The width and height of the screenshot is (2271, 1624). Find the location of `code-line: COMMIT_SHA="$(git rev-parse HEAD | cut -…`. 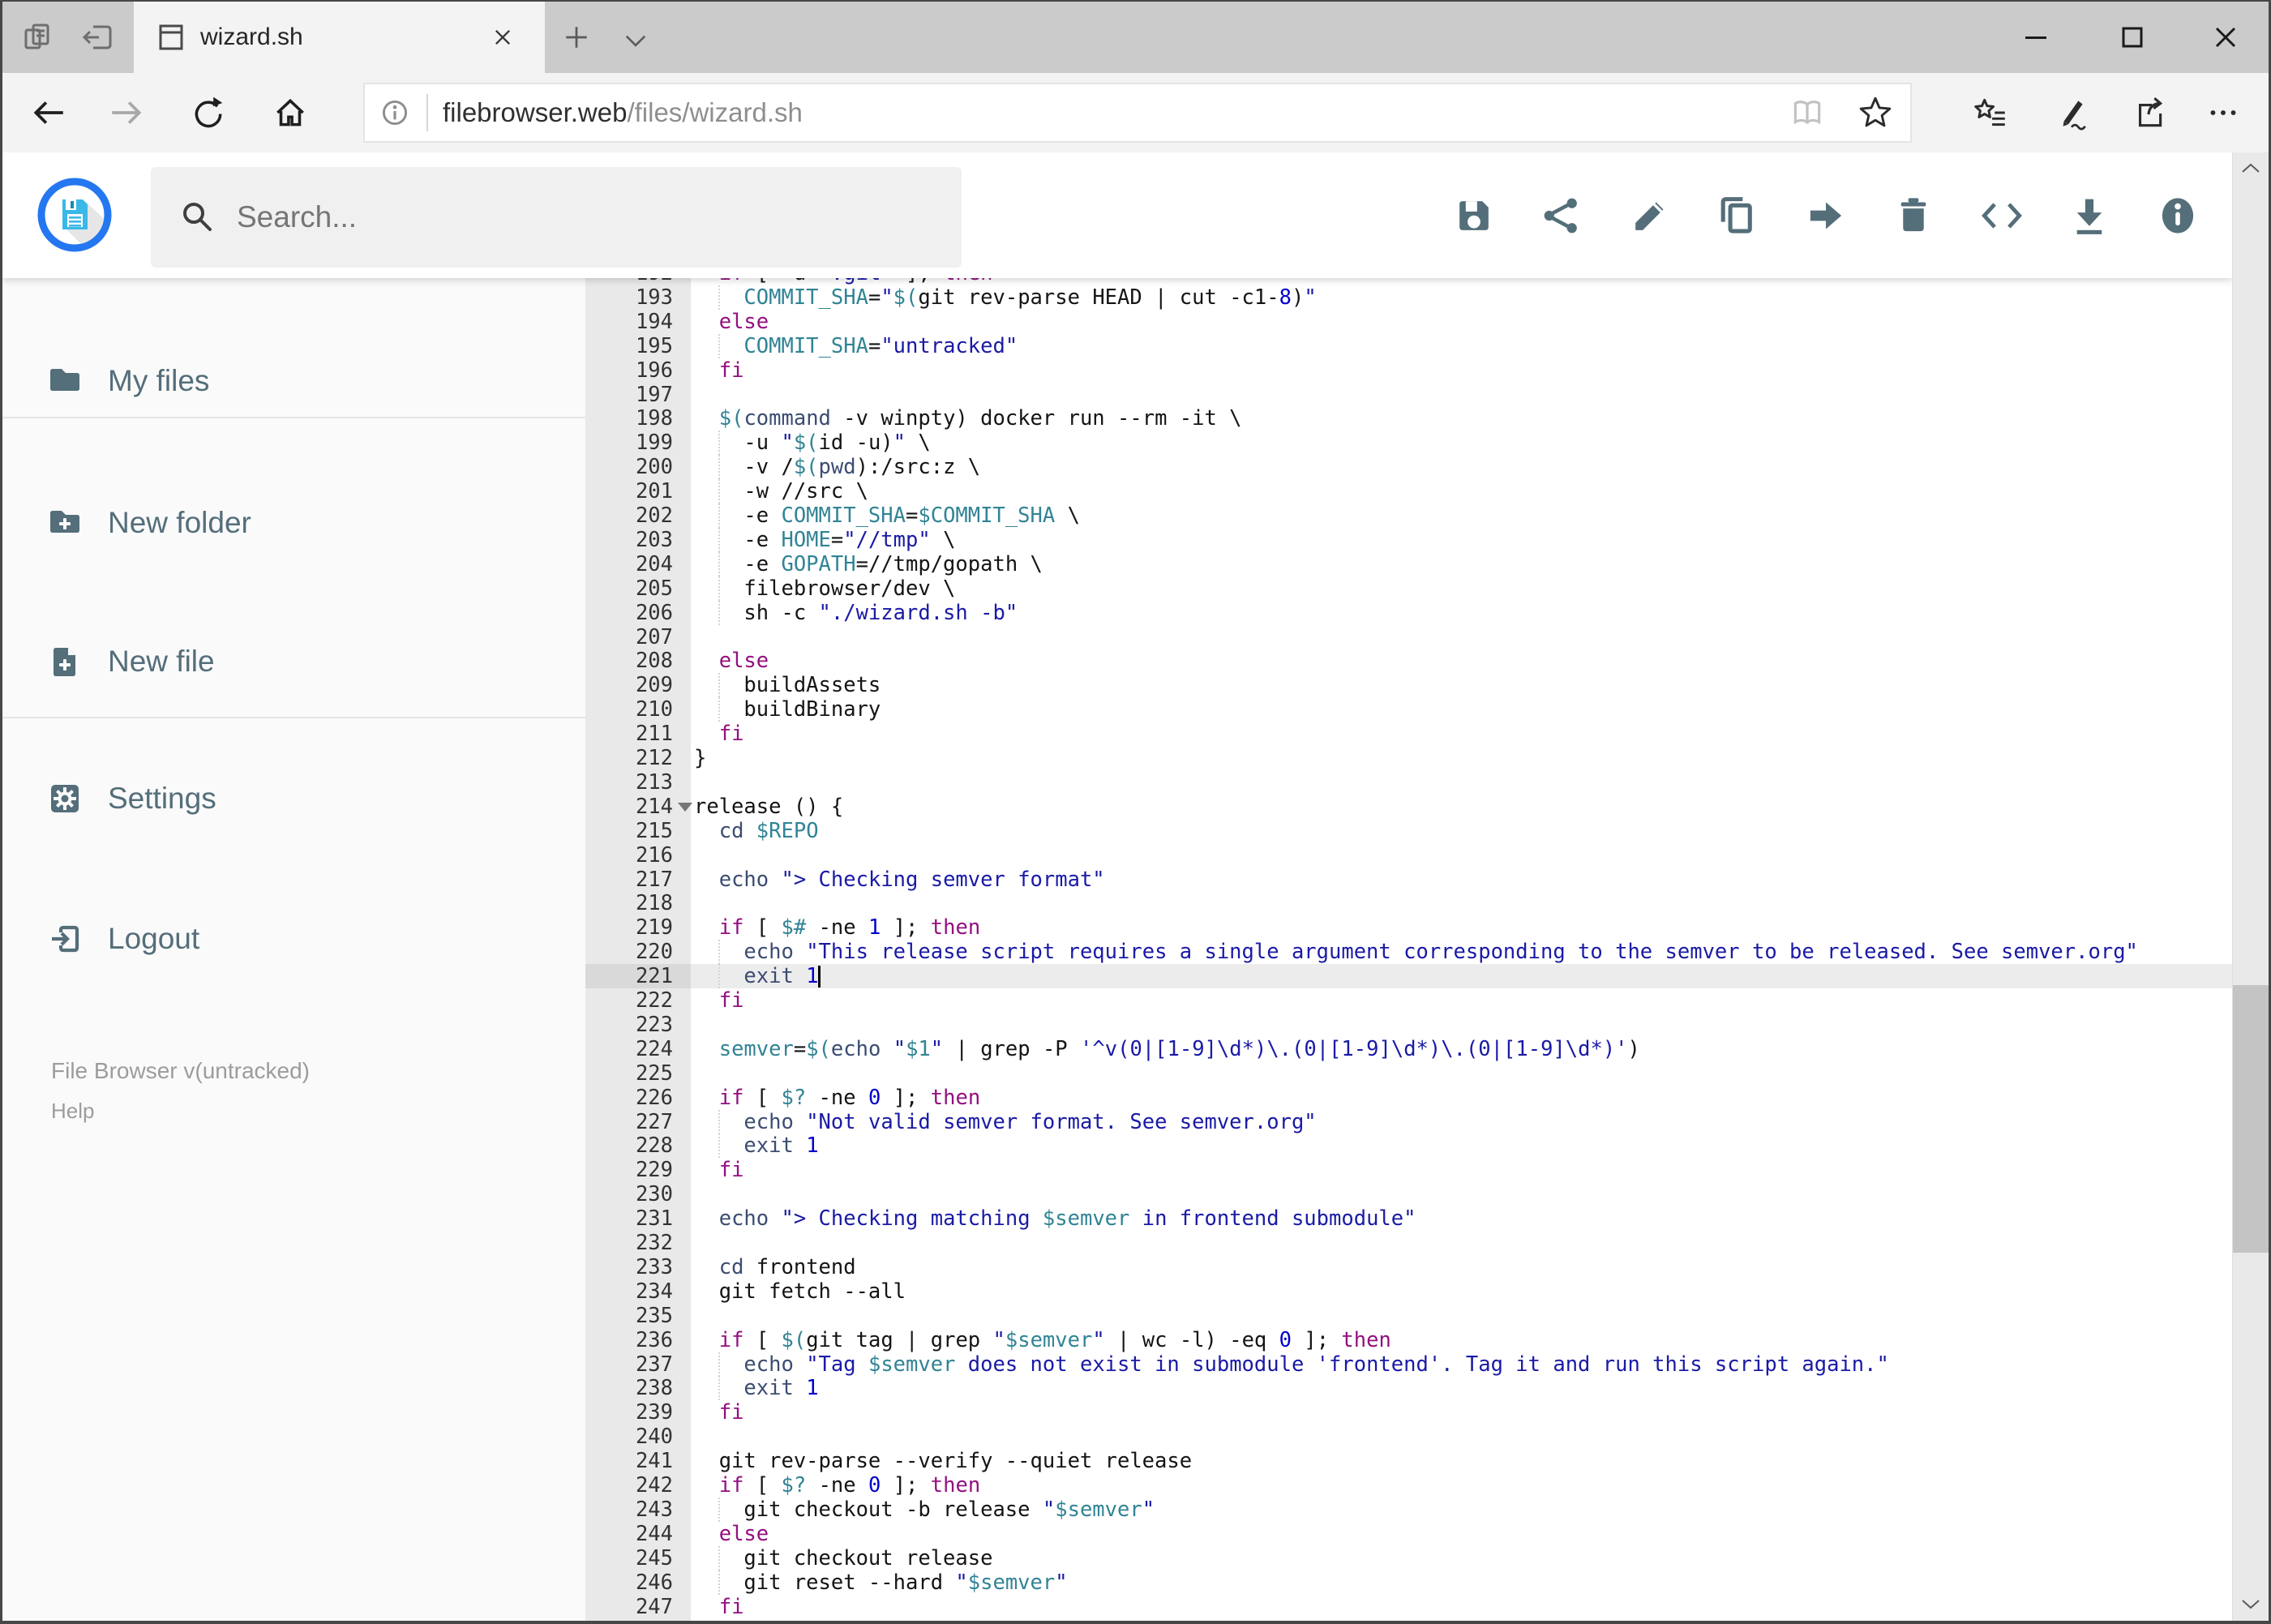

code-line: COMMIT_SHA="$(git rev-parse HEAD | cut -… is located at coordinates (1462, 298).